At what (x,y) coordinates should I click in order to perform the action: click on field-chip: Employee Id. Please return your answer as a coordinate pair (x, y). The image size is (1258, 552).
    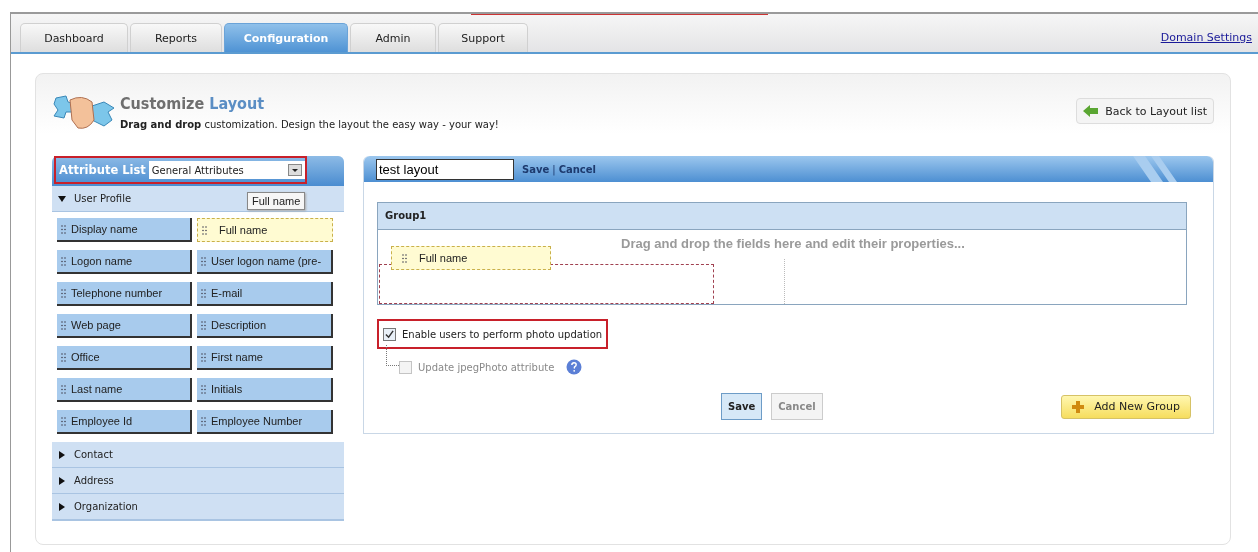
    Looking at the image, I should click on (124, 422).